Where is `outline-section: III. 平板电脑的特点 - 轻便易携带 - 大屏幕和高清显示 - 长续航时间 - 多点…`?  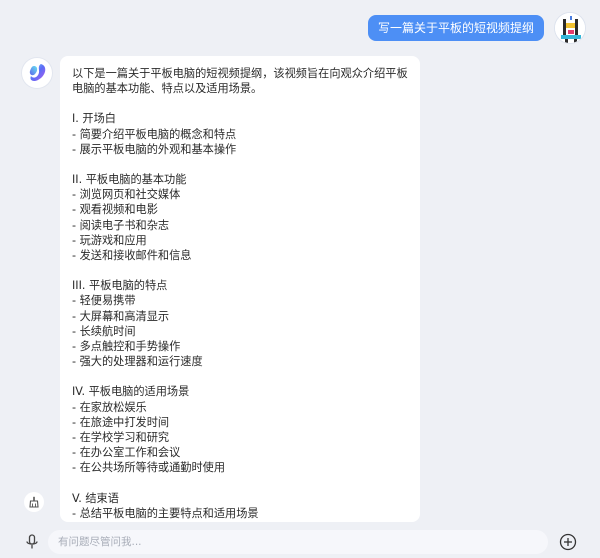
outline-section: III. 平板电脑的特点 - 轻便易携带 - 大屏幕和高清显示 - 长续航时间 - 多点… is located at coordinates (240, 323).